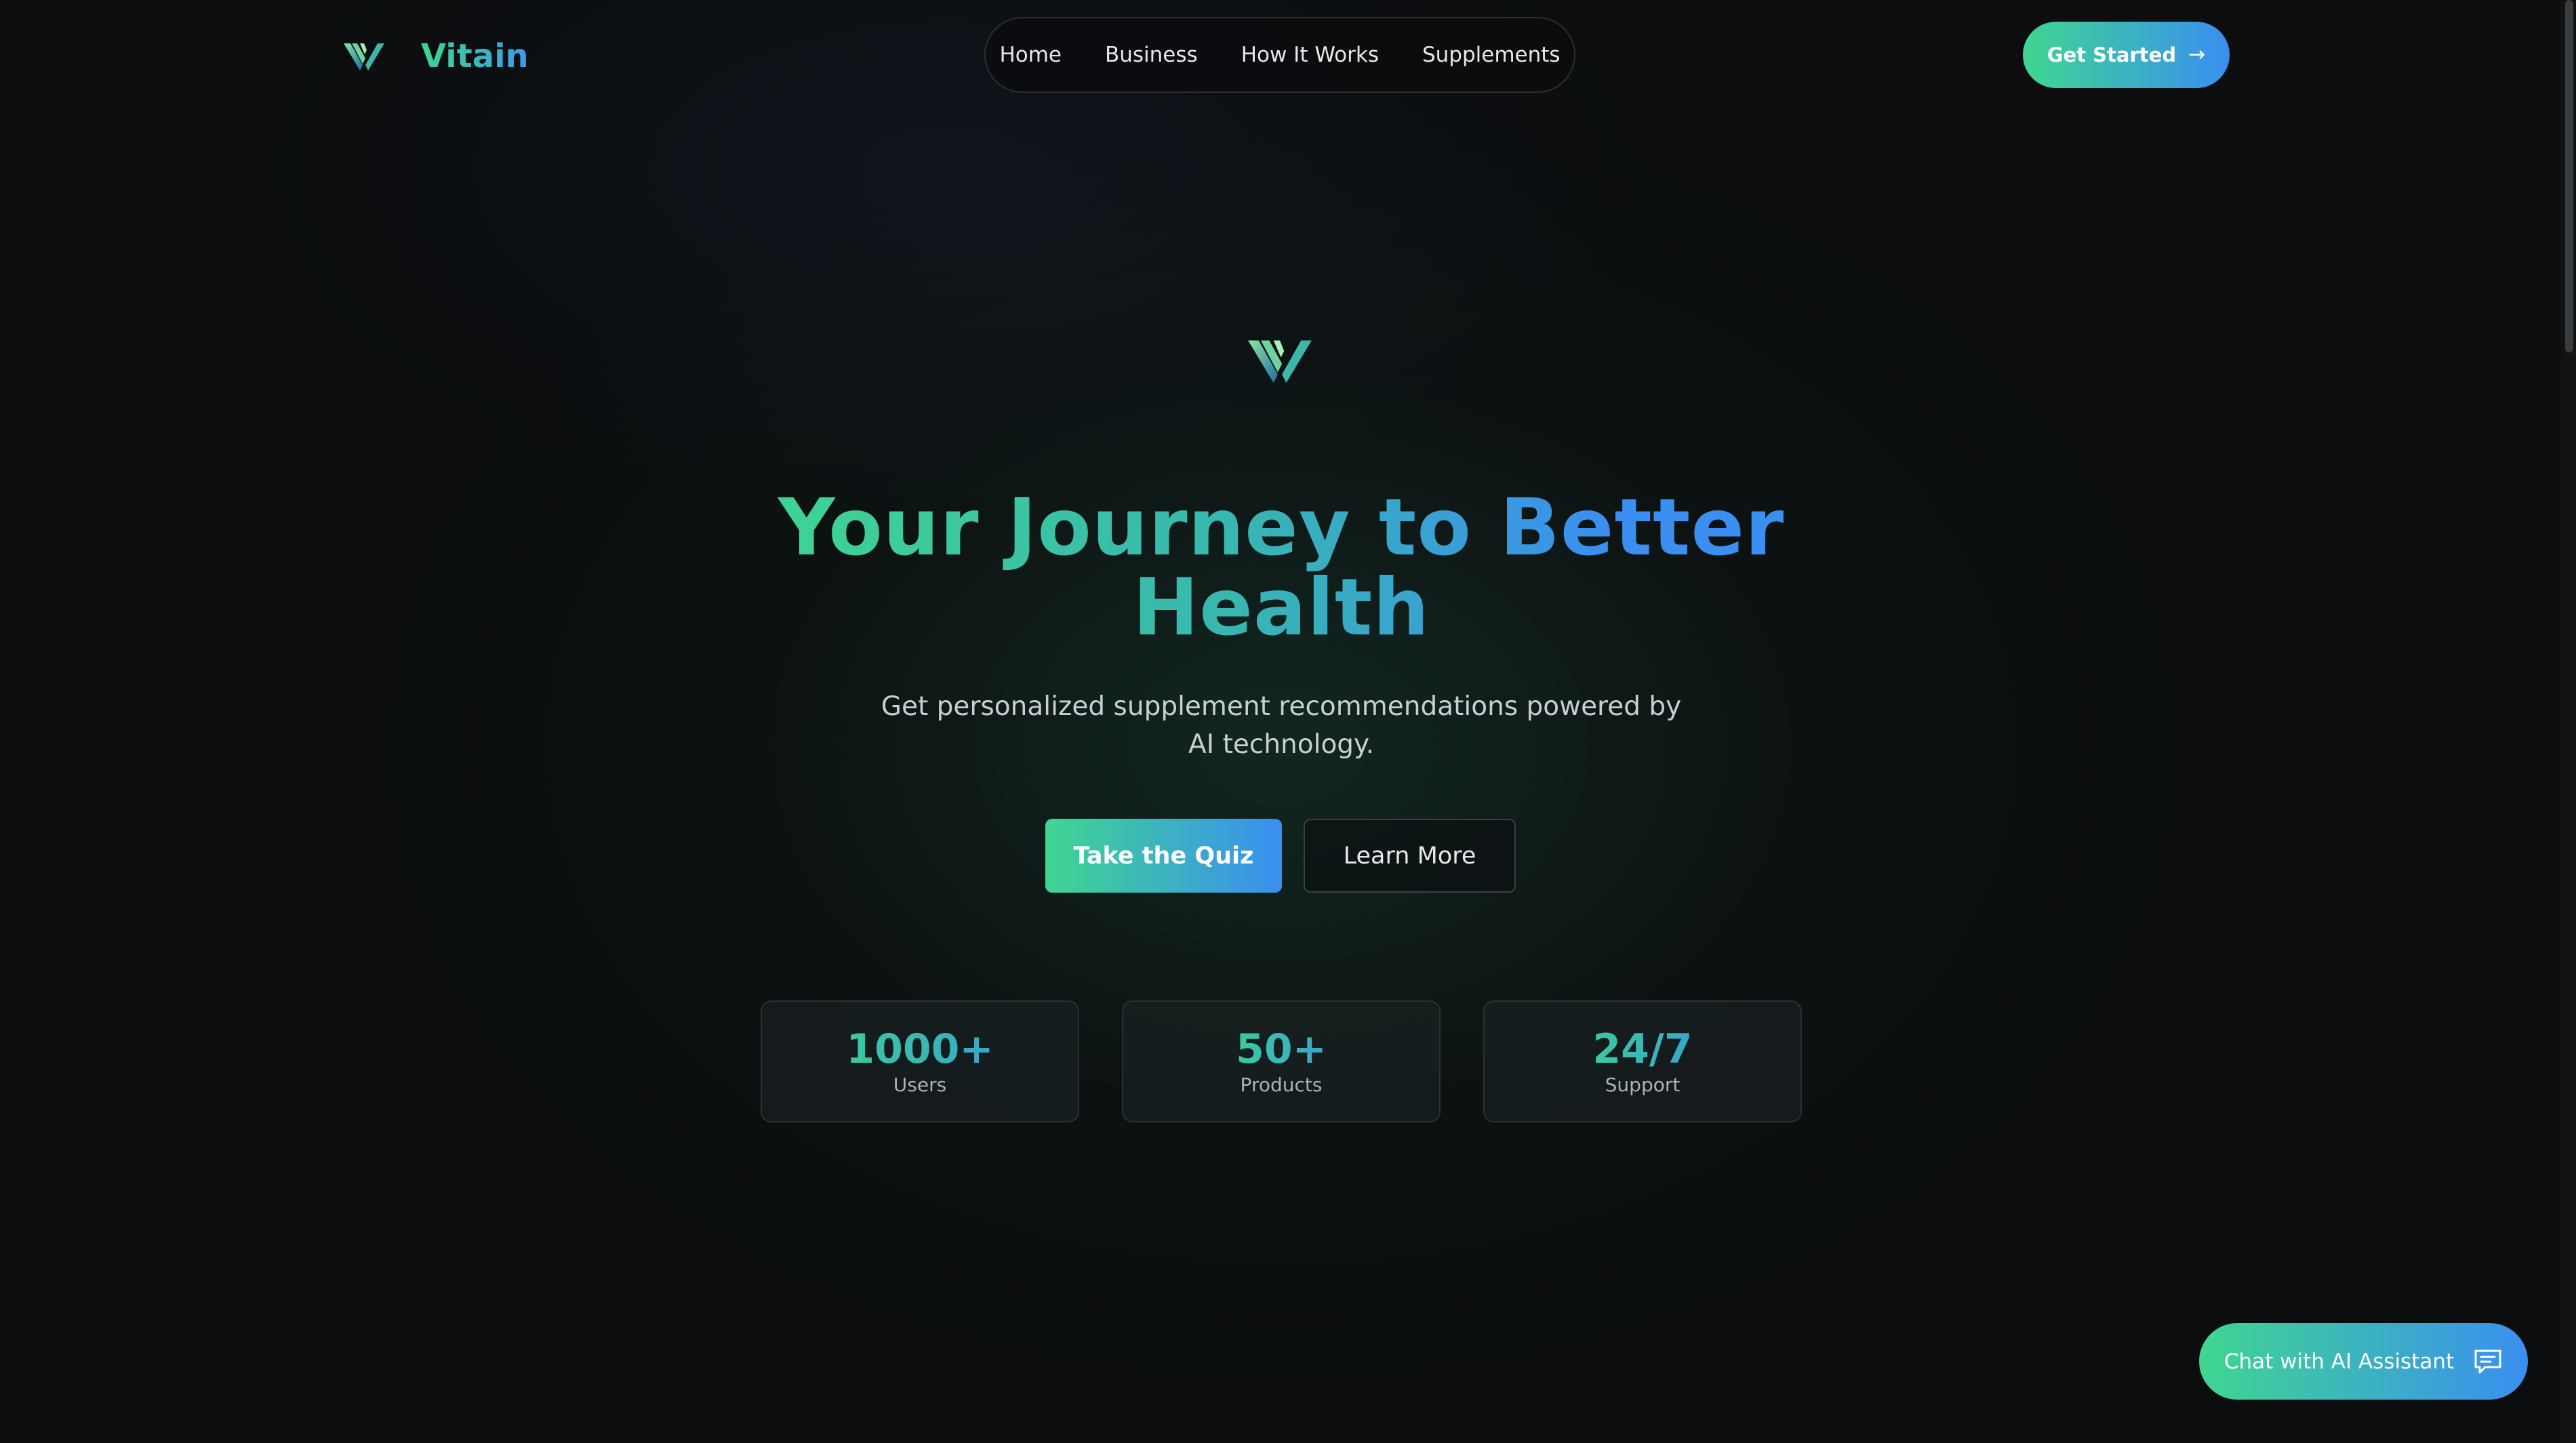 The height and width of the screenshot is (1443, 2576). What do you see at coordinates (2569, 176) in the screenshot?
I see `scrollbar-thumb` at bounding box center [2569, 176].